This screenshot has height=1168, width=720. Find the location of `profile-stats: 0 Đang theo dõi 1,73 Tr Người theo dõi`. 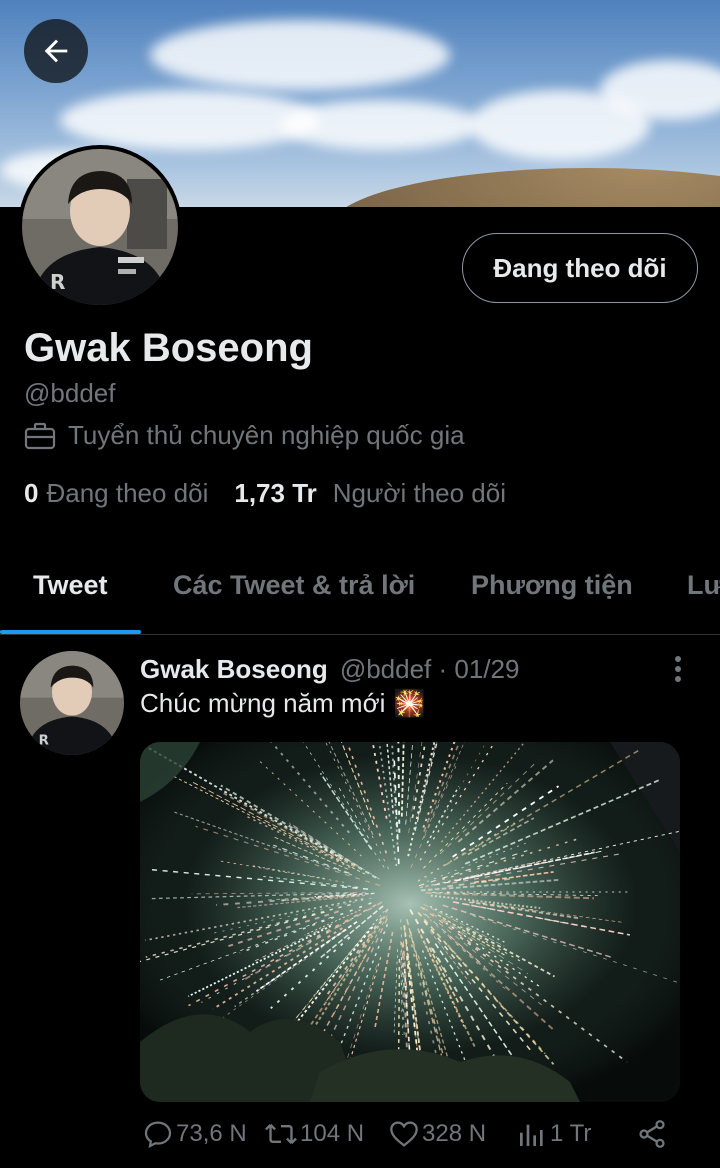

profile-stats: 0 Đang theo dõi 1,73 Tr Người theo dõi is located at coordinates (265, 493).